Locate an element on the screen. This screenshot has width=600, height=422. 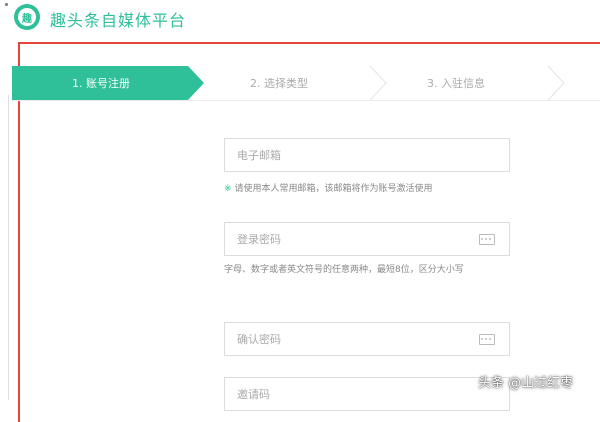
logo-icon: 趣 is located at coordinates (27, 17).